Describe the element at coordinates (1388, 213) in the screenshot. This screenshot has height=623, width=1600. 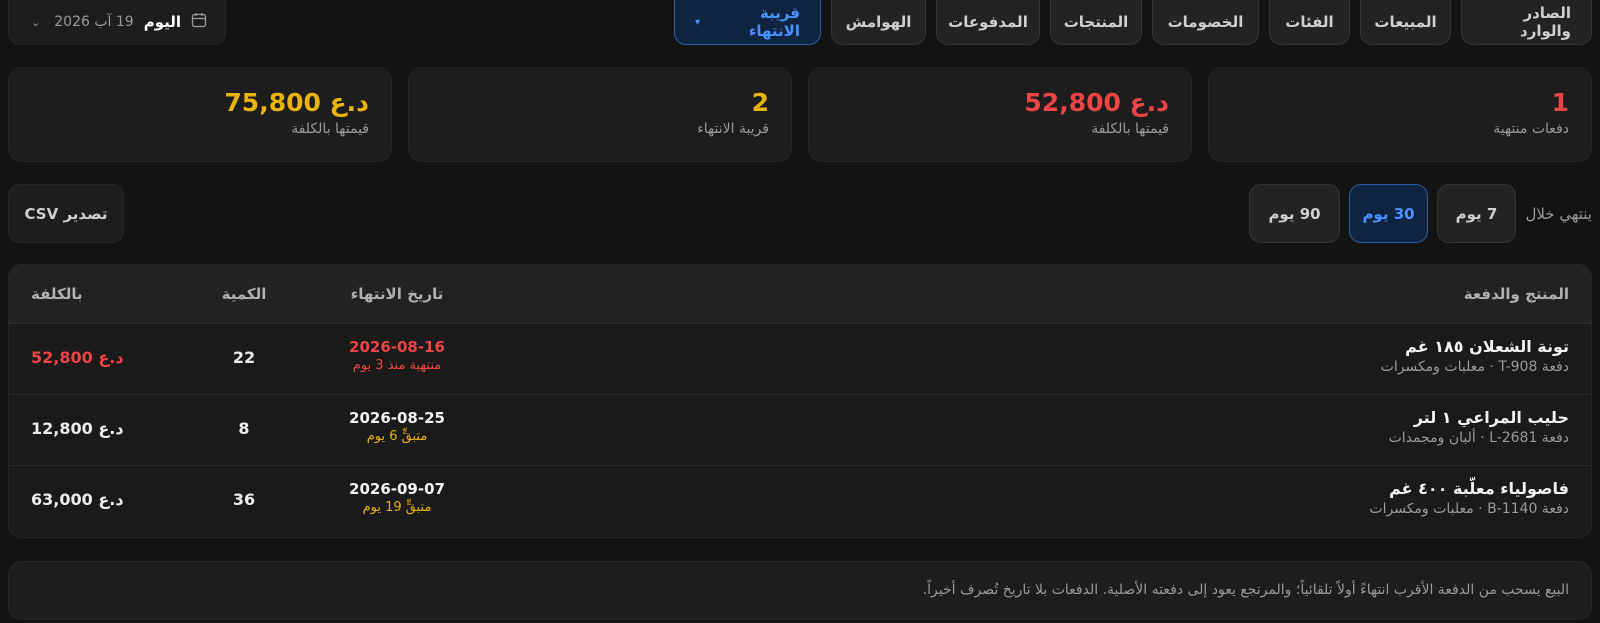
I see `period-30-days-button: 30 يوم` at that location.